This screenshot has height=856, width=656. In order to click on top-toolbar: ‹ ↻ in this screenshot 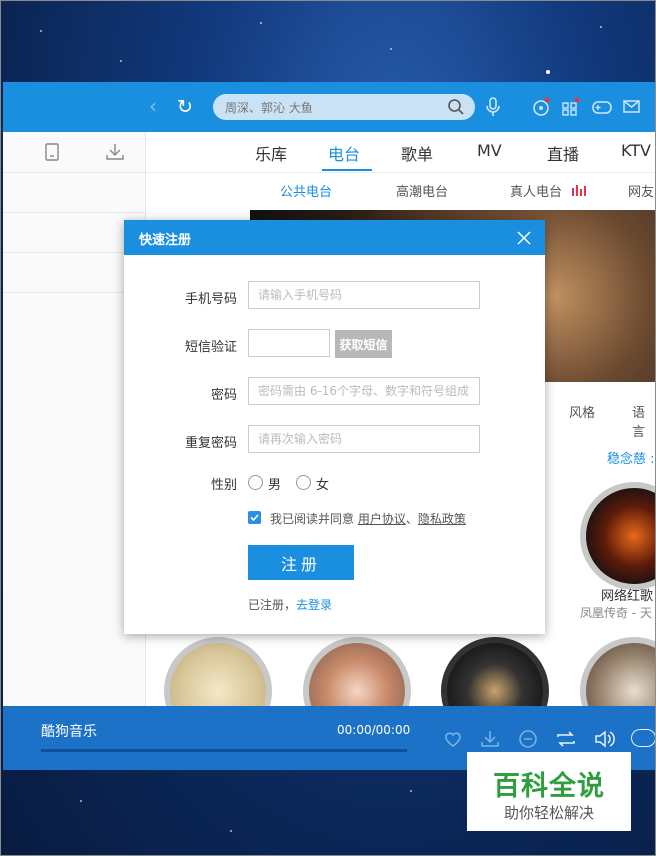, I will do `click(329, 107)`.